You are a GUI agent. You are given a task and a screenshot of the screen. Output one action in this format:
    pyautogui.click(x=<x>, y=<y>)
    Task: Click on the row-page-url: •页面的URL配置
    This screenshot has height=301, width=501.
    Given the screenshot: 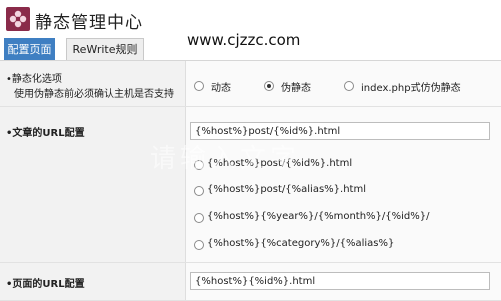 What is the action you would take?
    pyautogui.click(x=250, y=282)
    